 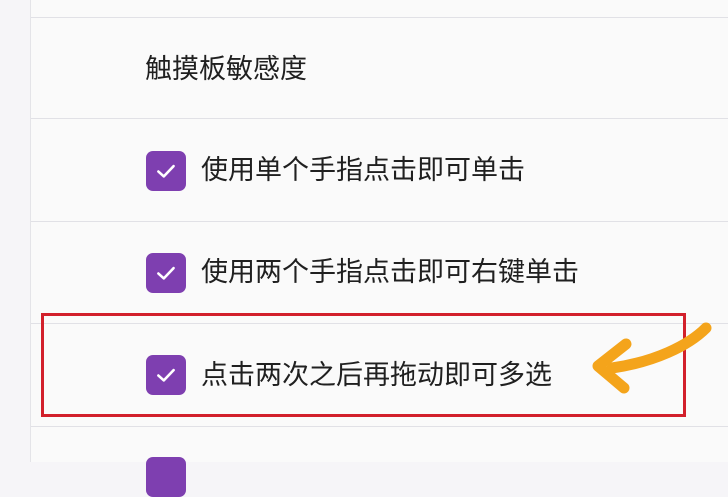 I want to click on top-row-divider, so click(x=379, y=9).